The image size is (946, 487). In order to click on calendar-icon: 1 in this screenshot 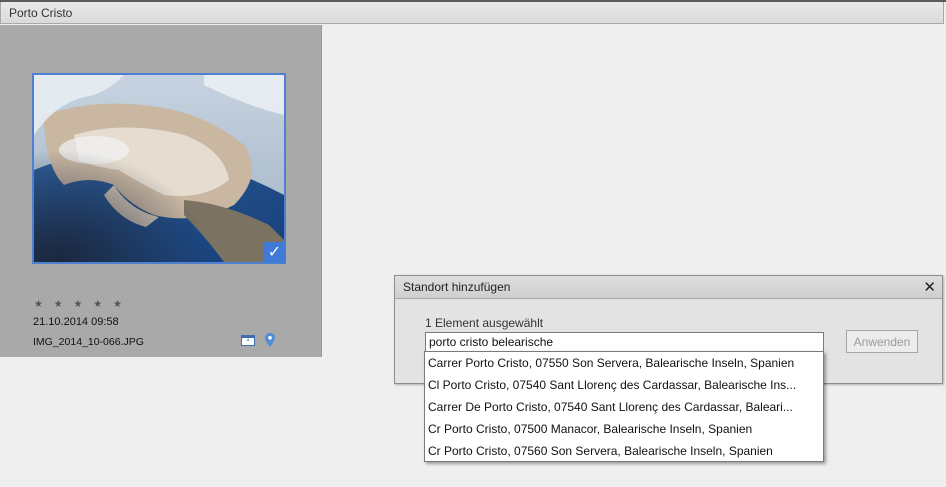, I will do `click(248, 340)`.